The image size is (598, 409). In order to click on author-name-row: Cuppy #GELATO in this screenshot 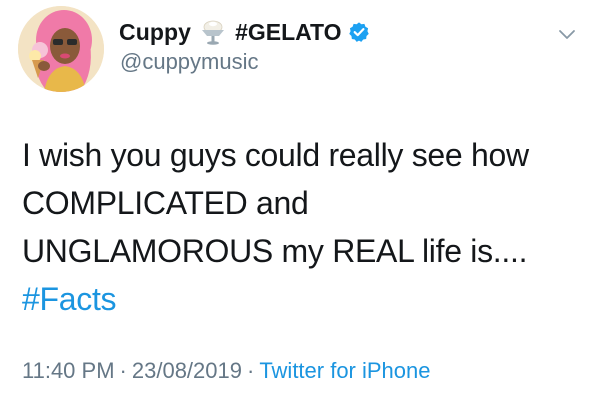, I will do `click(244, 32)`.